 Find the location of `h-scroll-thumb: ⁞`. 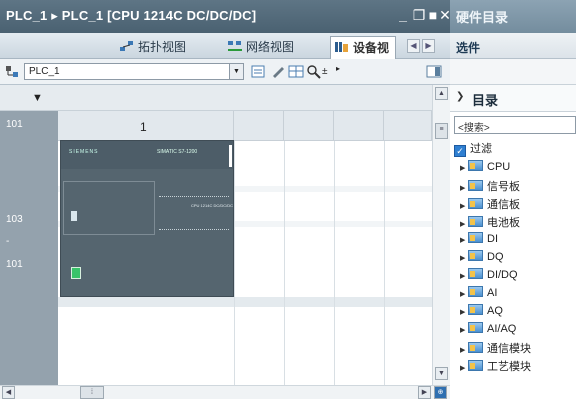

h-scroll-thumb: ⁞ is located at coordinates (92, 392).